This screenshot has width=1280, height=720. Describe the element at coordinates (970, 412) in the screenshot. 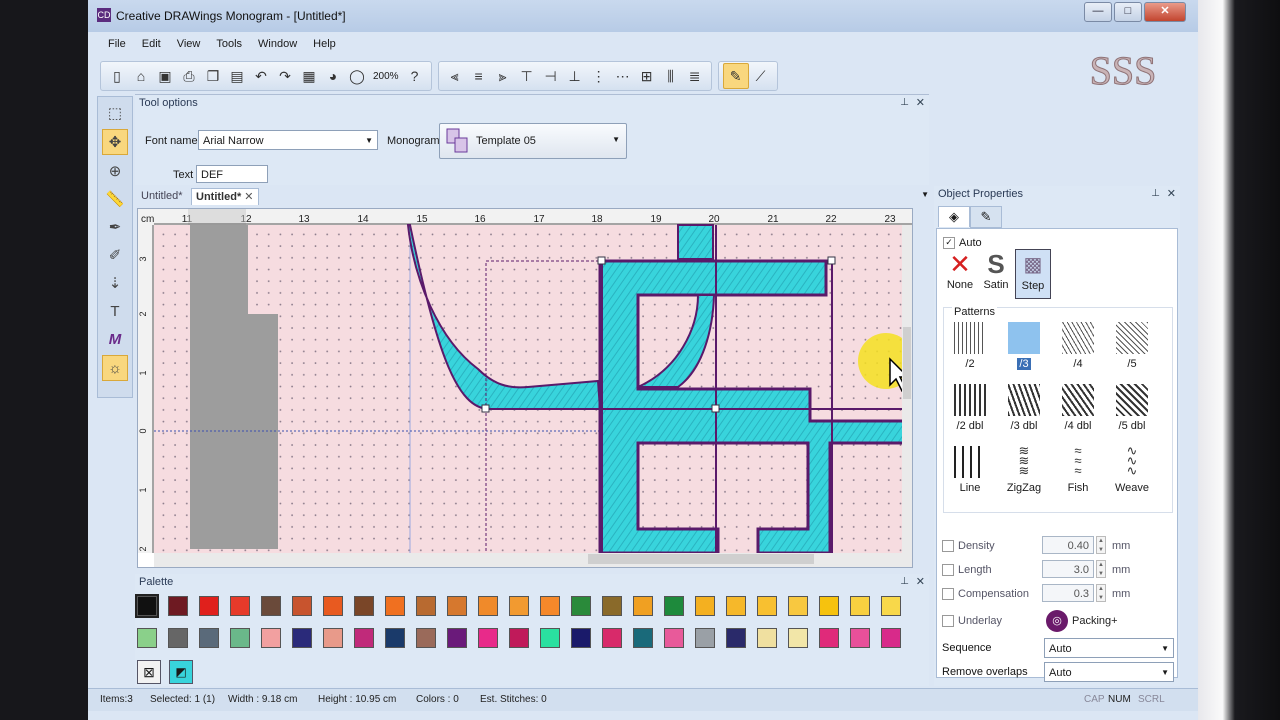

I see `pattern-2-dbl: /2 dbl` at that location.